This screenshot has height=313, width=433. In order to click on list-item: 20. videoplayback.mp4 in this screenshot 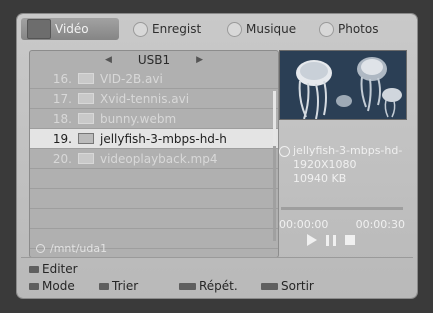, I will do `click(154, 159)`.